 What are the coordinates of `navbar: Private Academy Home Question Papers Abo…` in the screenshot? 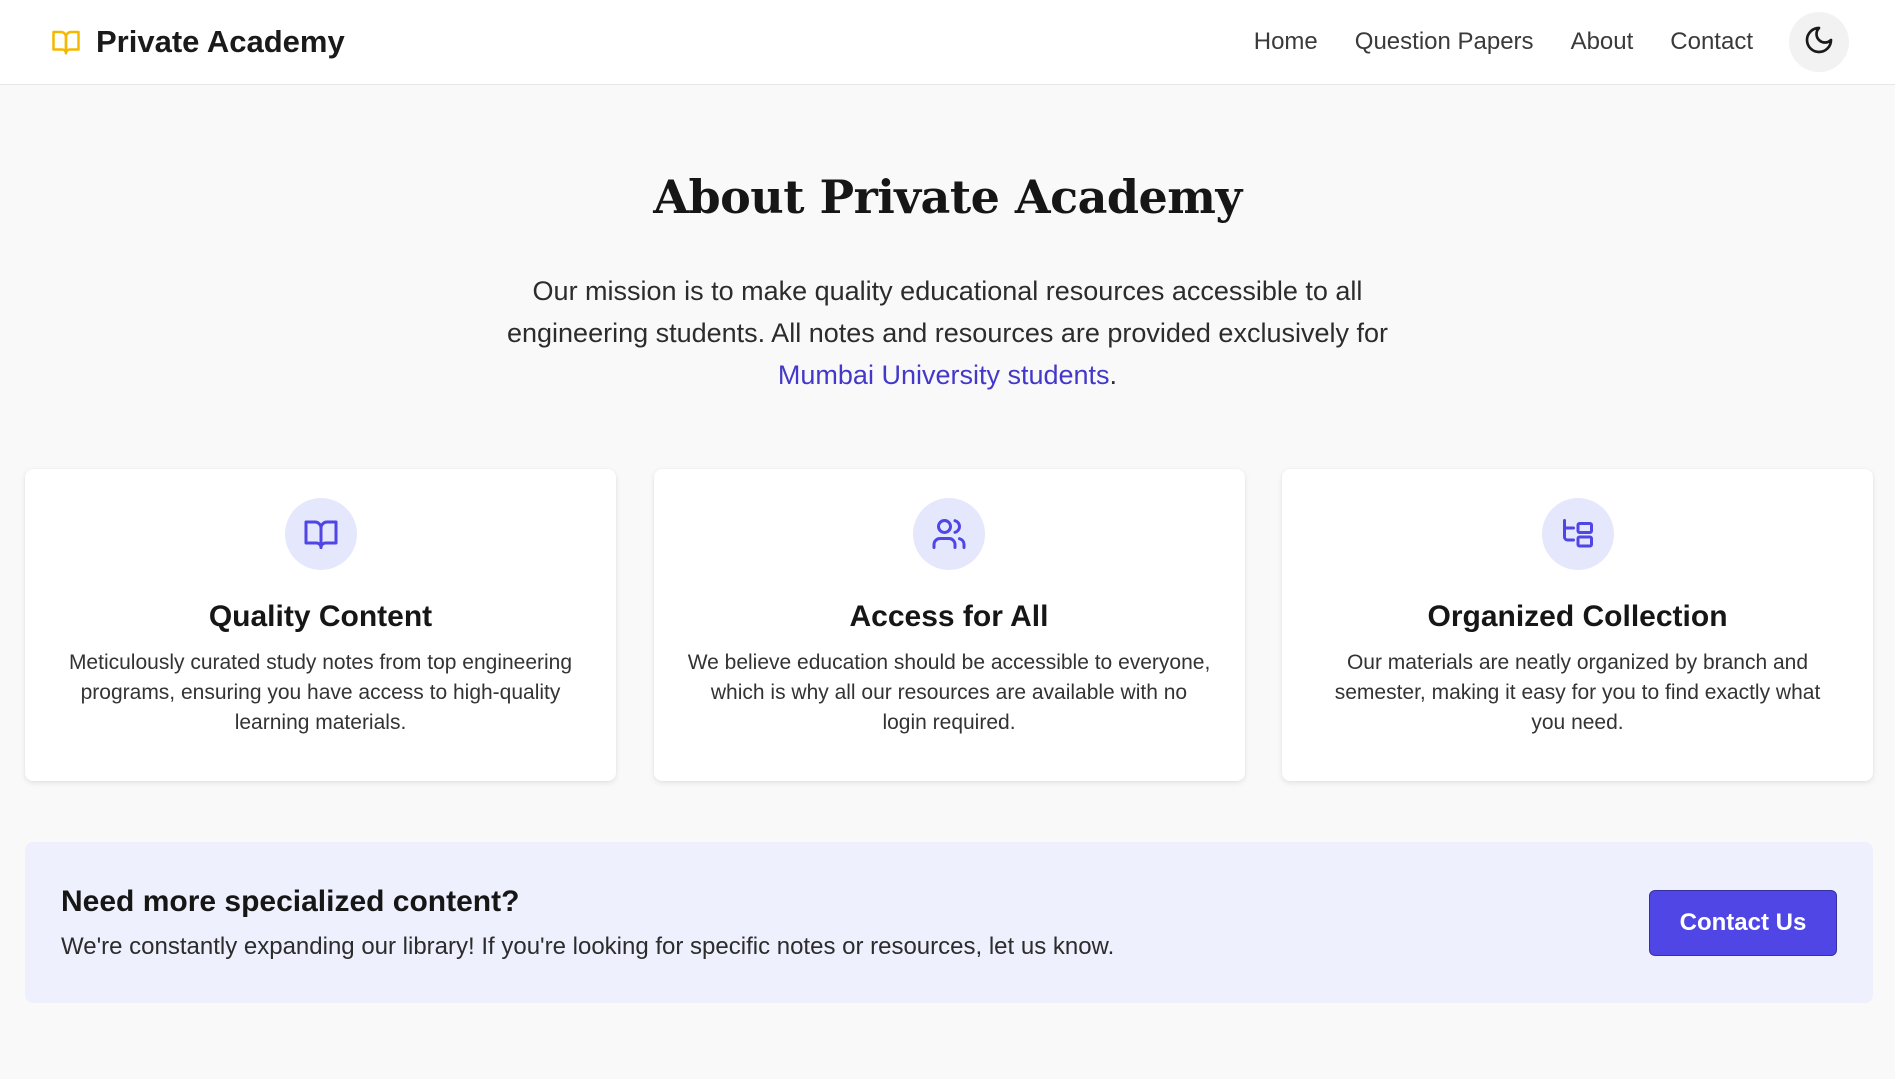 It's located at (947, 42).